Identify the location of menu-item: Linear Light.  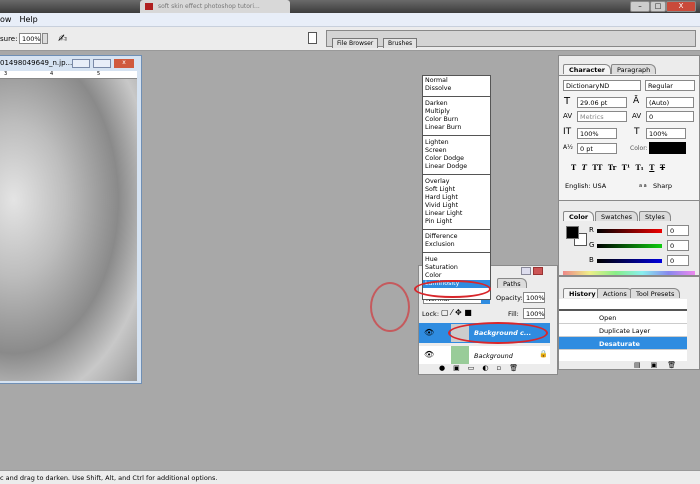
(456, 214).